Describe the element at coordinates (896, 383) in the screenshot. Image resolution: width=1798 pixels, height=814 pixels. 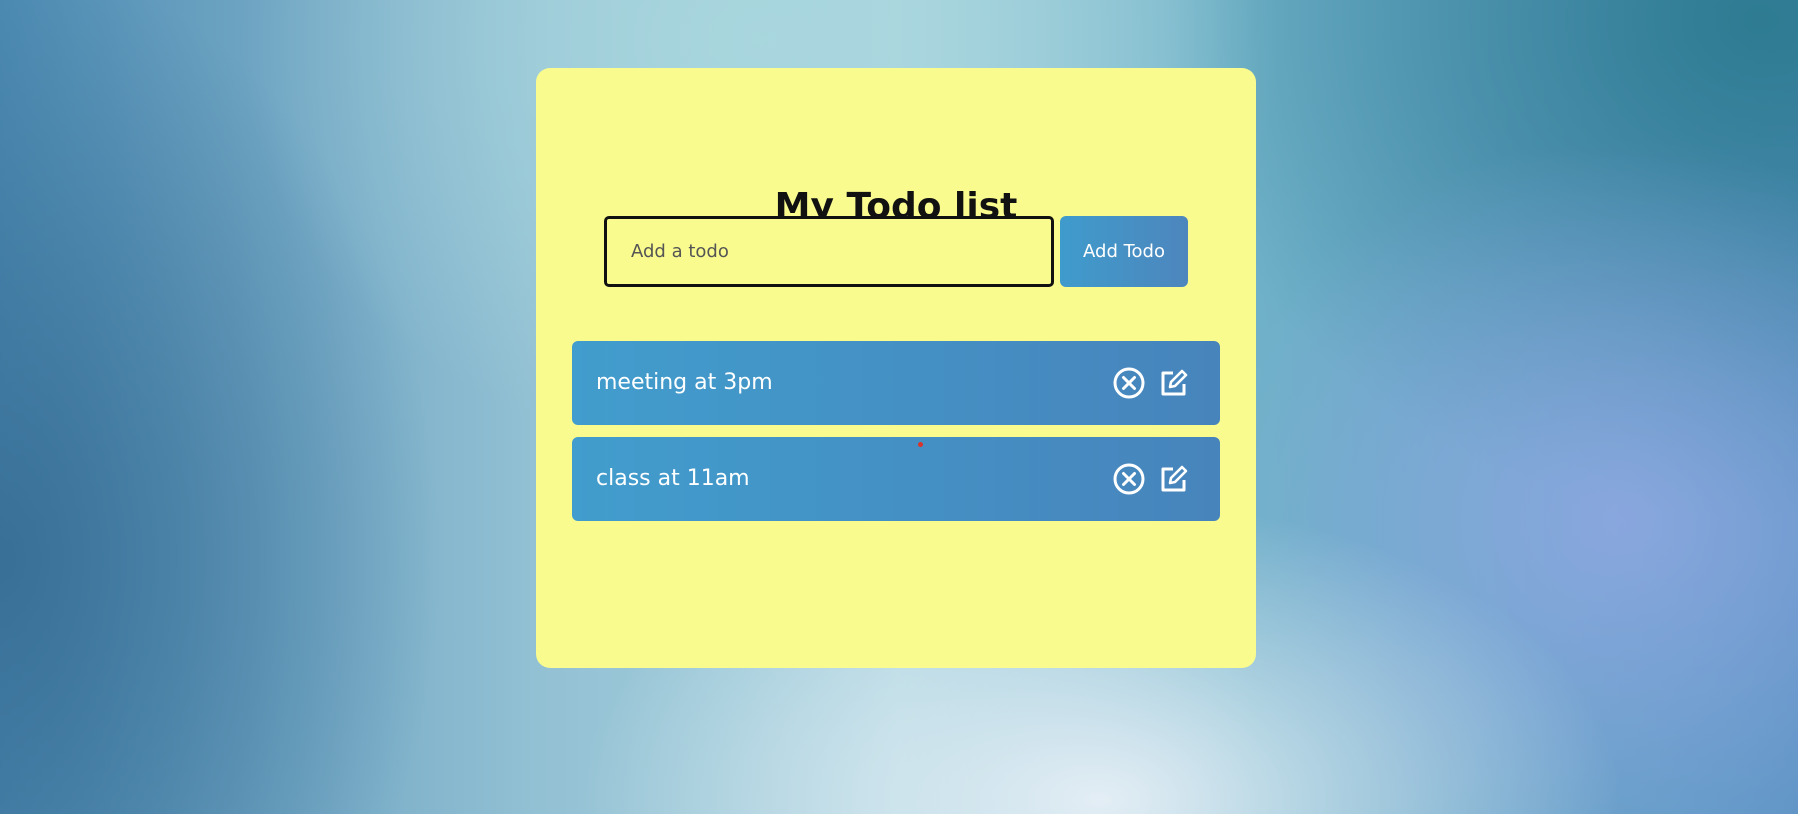
I see `todo-item: meeting at 3pm` at that location.